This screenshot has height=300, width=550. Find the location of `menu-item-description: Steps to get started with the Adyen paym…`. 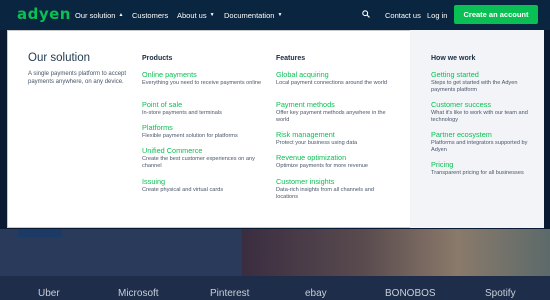

menu-item-description: Steps to get started with the Adyen paym… is located at coordinates (474, 86).